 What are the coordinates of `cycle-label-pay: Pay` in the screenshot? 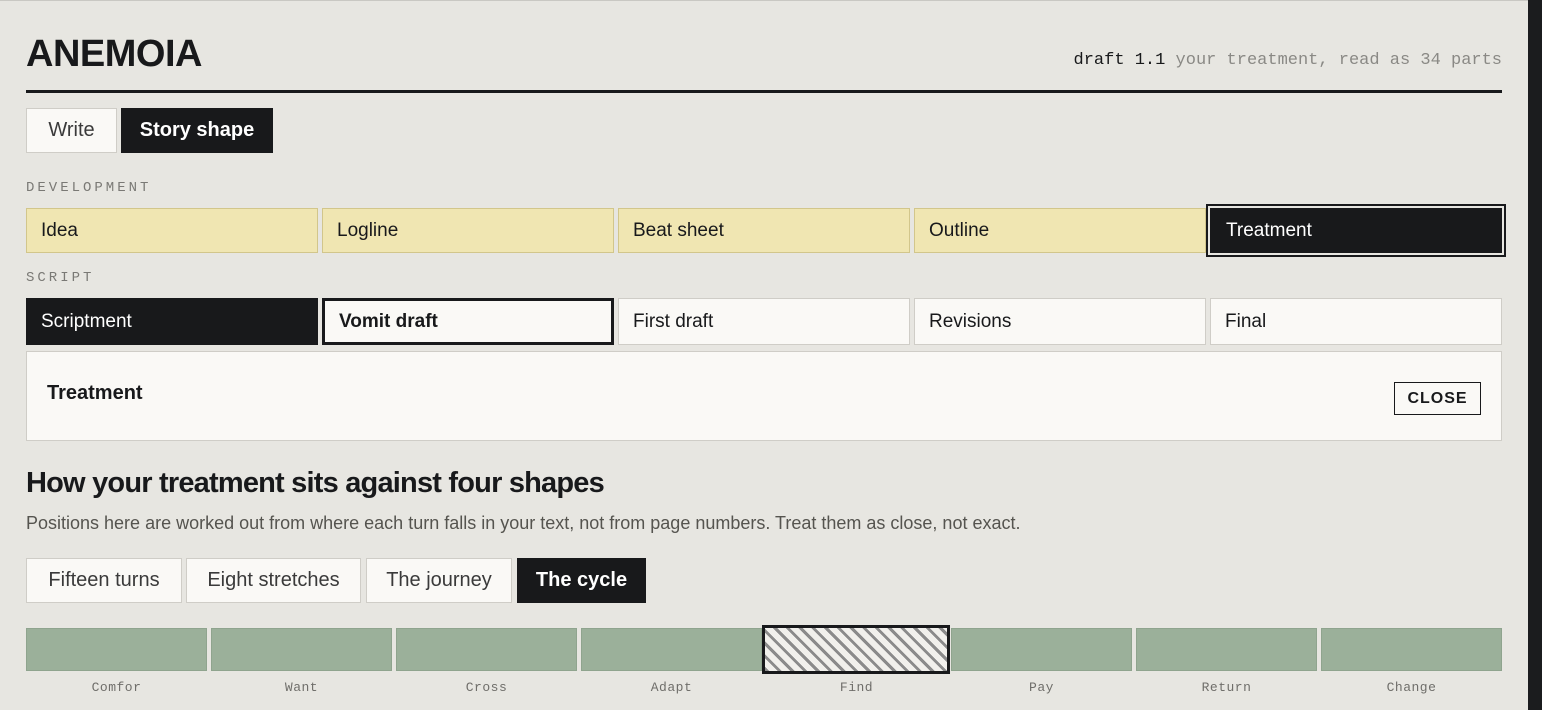 It's located at (1041, 687).